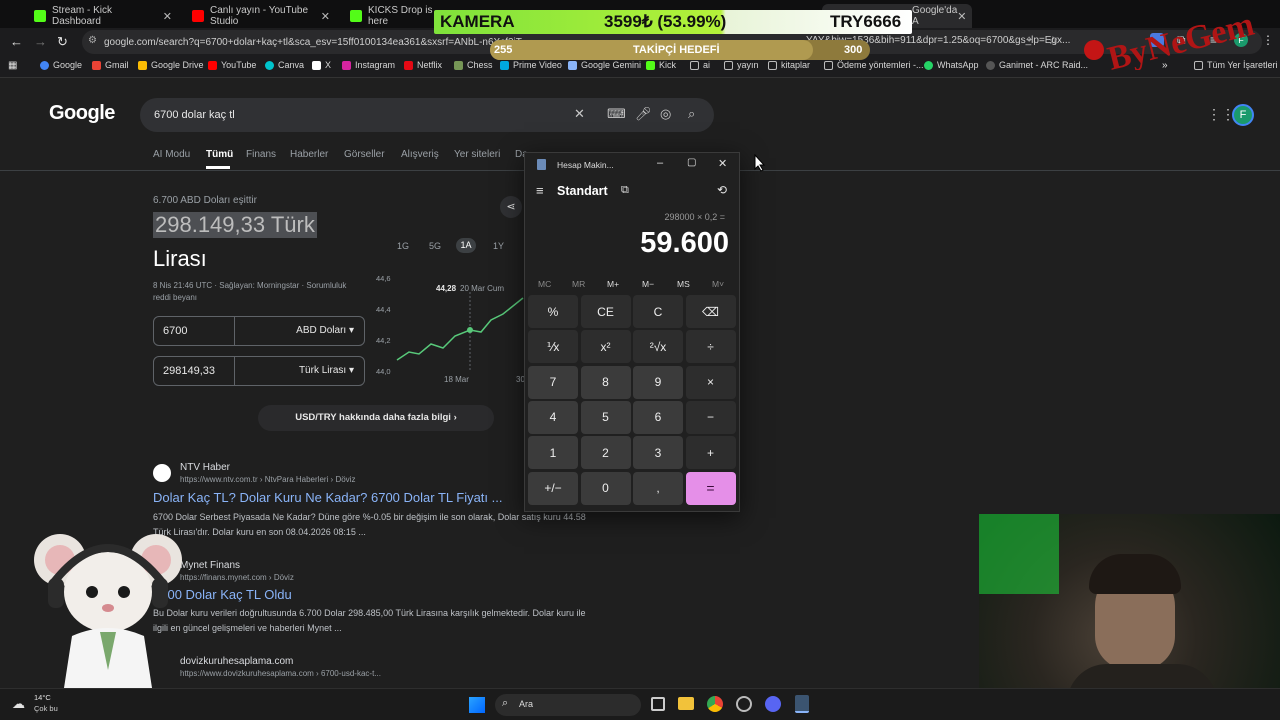 The height and width of the screenshot is (720, 1280). I want to click on range-1y: 1Y, so click(498, 246).